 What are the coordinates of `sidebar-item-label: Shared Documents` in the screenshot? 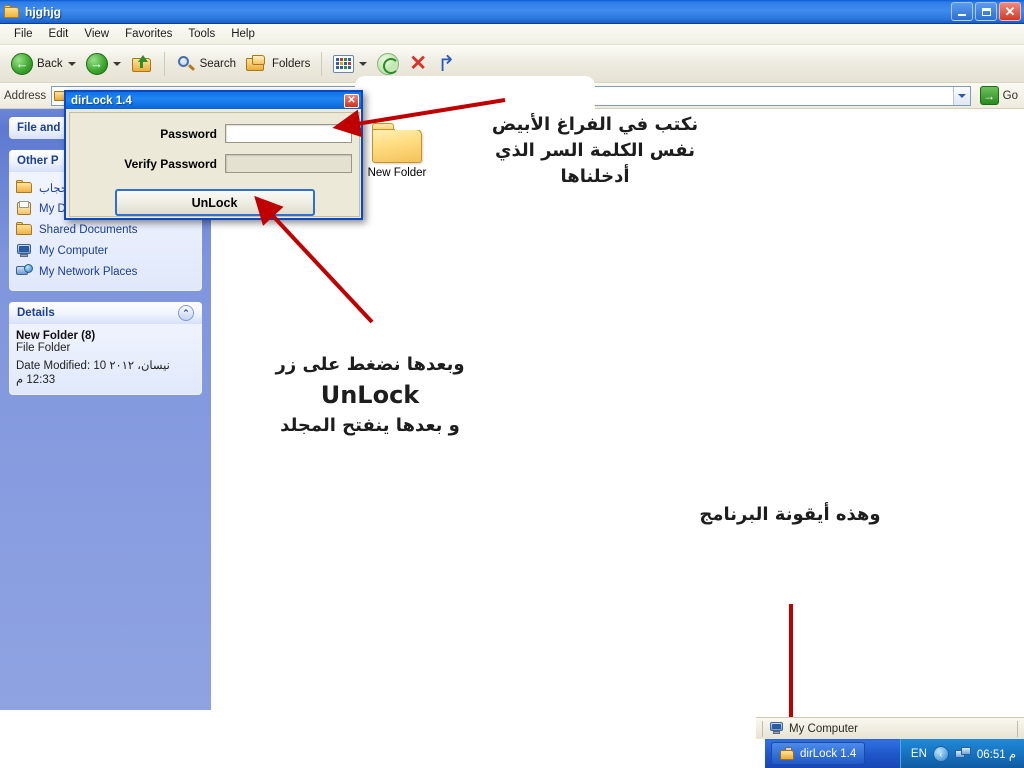 It's located at (88, 229).